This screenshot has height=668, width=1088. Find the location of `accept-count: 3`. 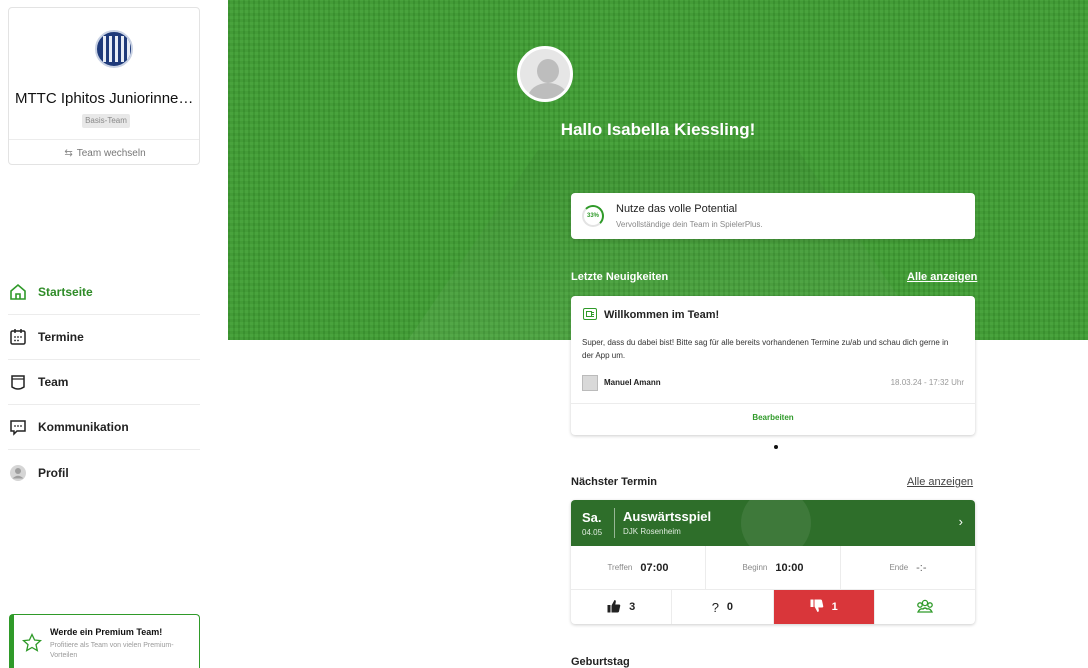

accept-count: 3 is located at coordinates (632, 607).